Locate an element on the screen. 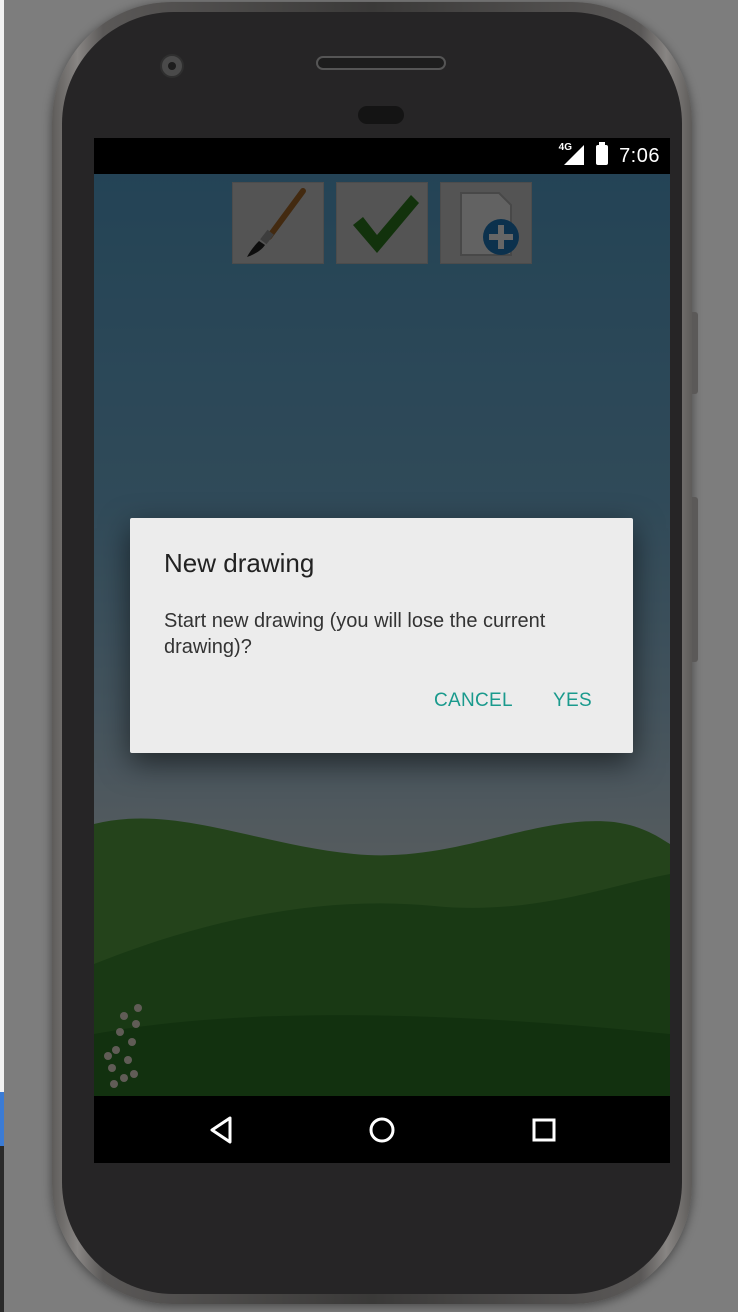 This screenshot has width=738, height=1312. recents-icon is located at coordinates (544, 1130).